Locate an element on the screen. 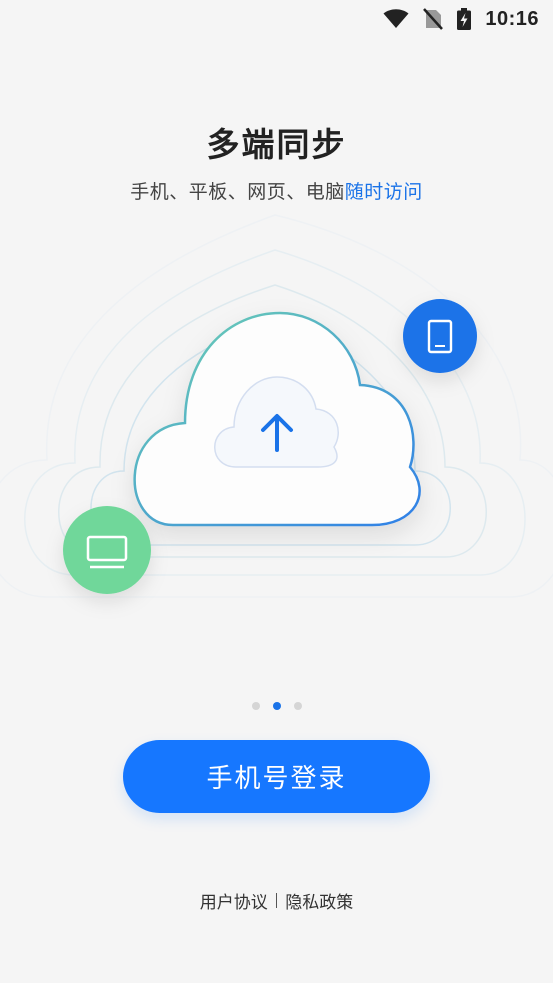  battery-charging-icon is located at coordinates (464, 19).